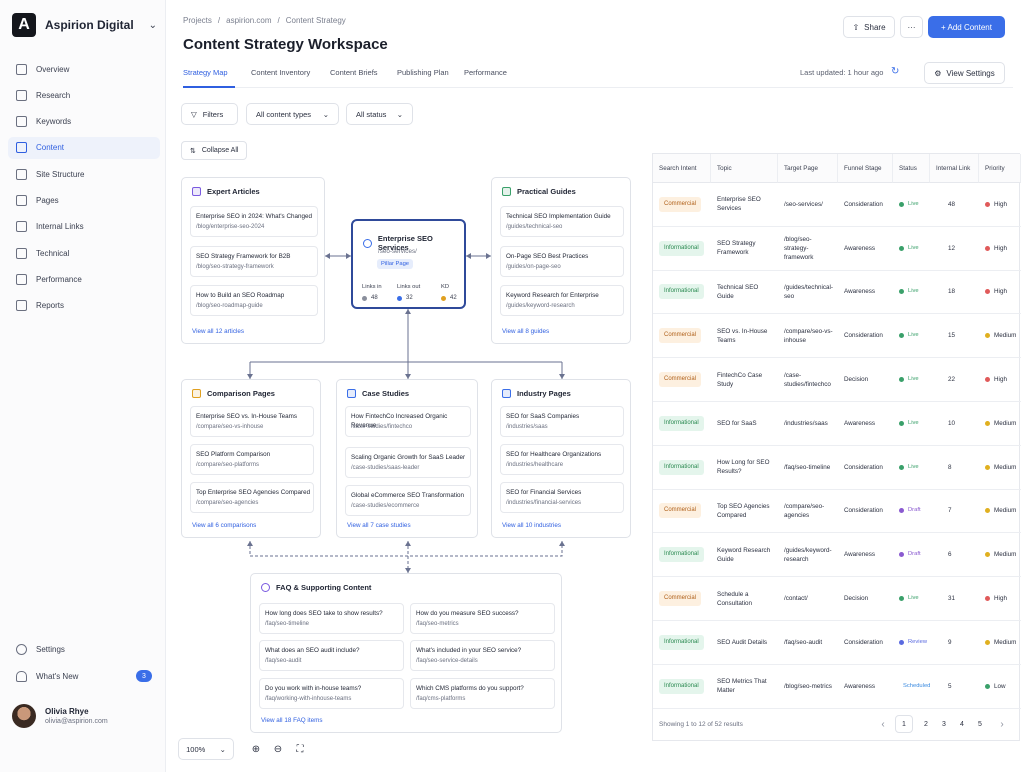 Image resolution: width=1024 pixels, height=772 pixels. Describe the element at coordinates (256, 749) in the screenshot. I see `zoom-in-icon: ⊕` at that location.